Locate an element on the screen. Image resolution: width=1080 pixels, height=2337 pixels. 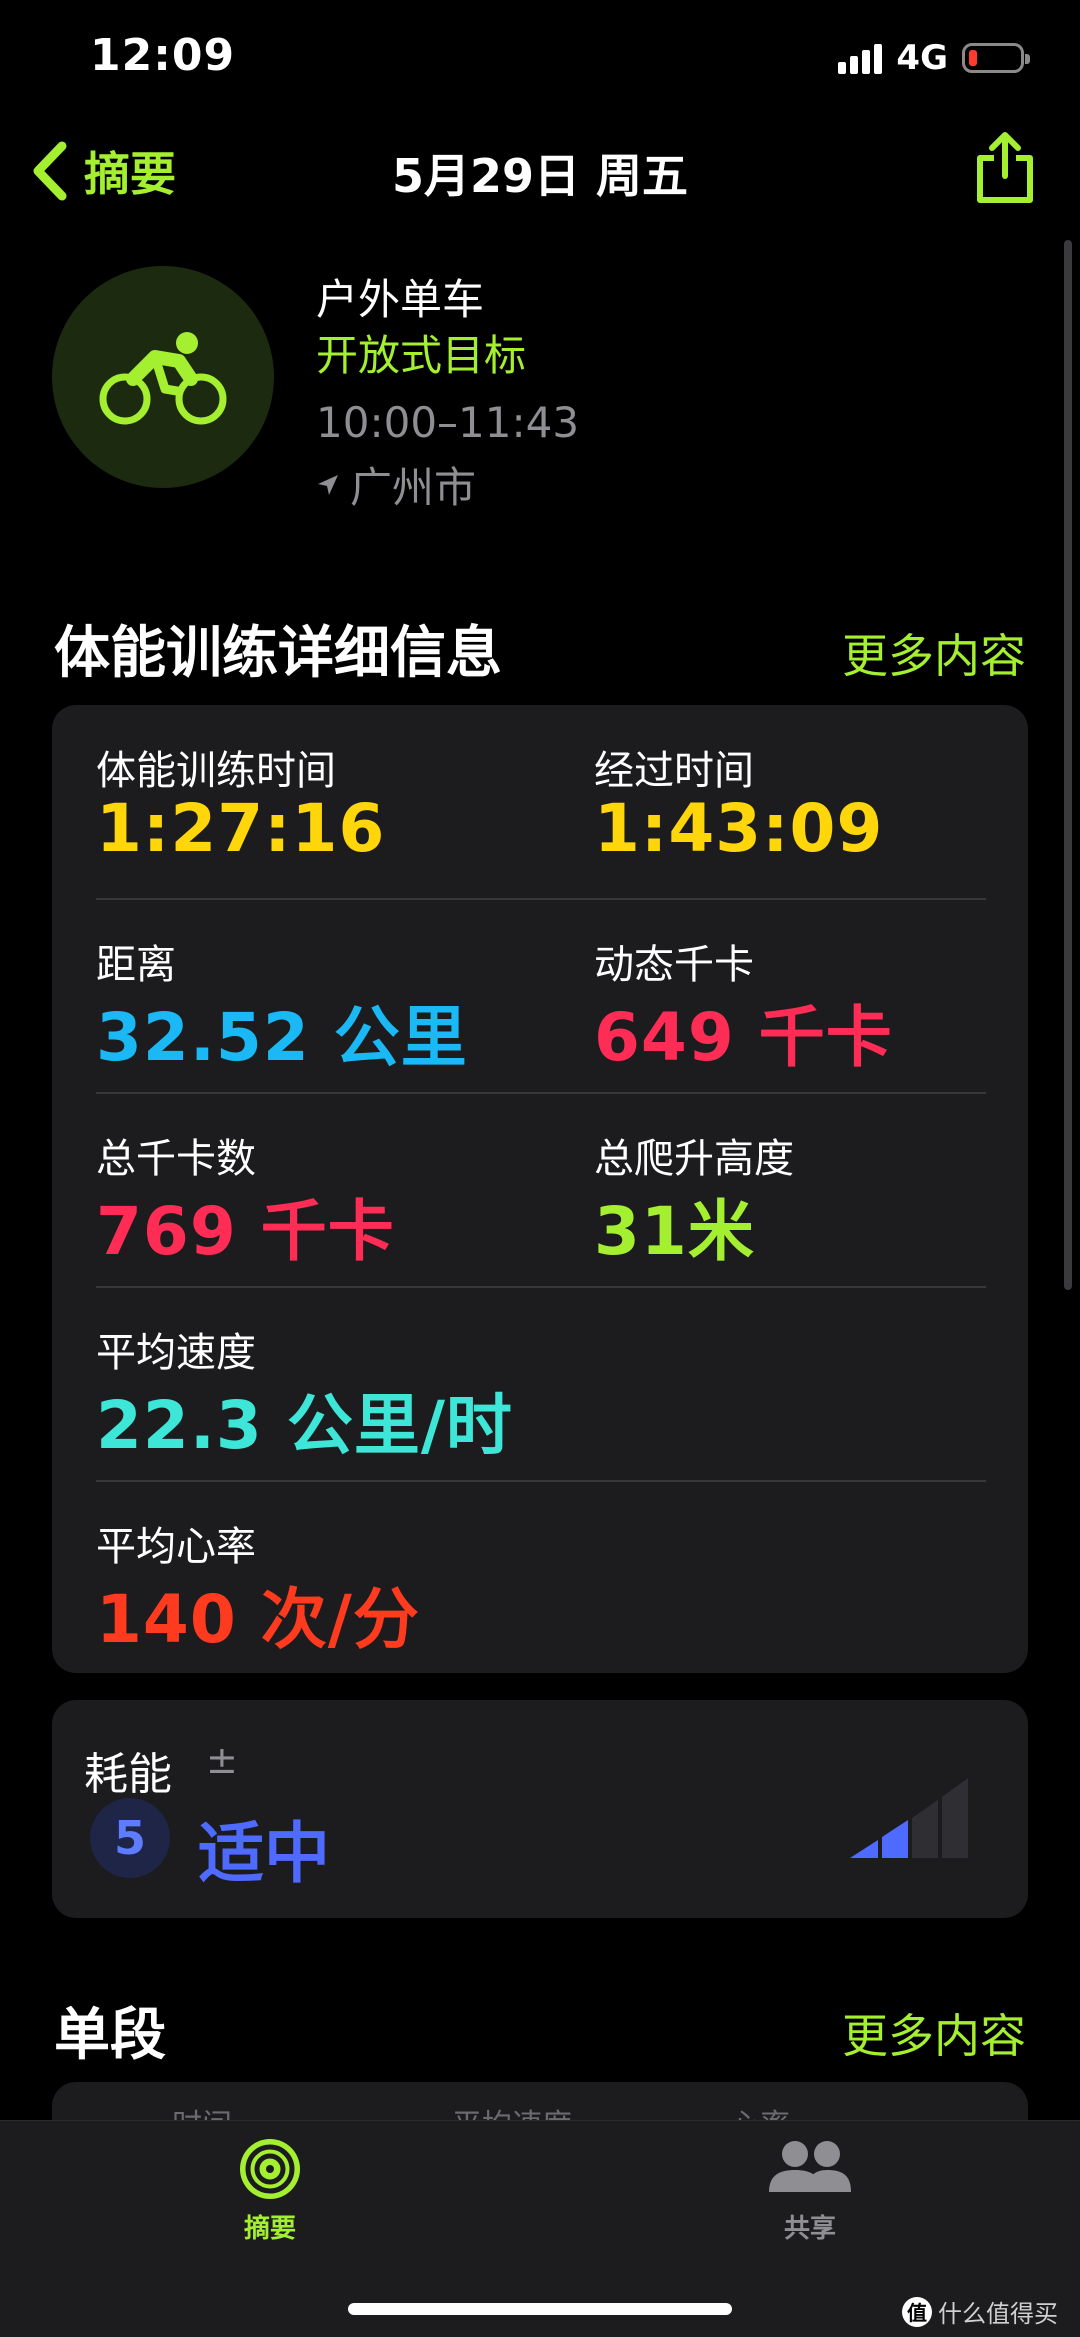
metric-label: 距离 is located at coordinates (136, 965).